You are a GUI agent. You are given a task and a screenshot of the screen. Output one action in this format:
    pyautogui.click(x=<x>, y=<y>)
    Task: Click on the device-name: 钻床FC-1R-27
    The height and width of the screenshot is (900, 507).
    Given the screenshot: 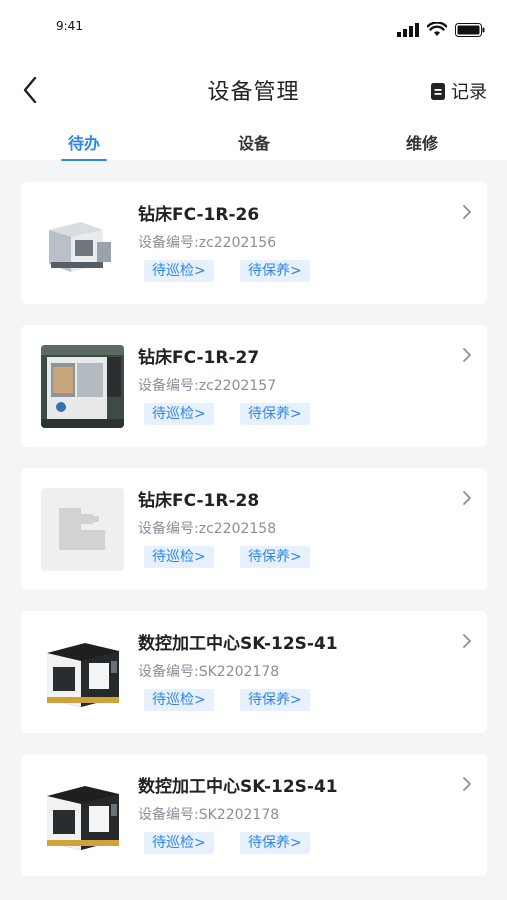 What is the action you would take?
    pyautogui.click(x=199, y=358)
    